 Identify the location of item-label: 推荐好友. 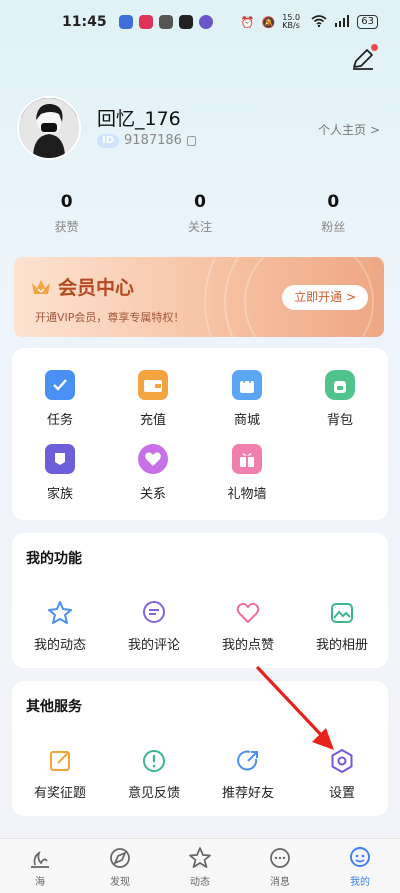
(247, 793).